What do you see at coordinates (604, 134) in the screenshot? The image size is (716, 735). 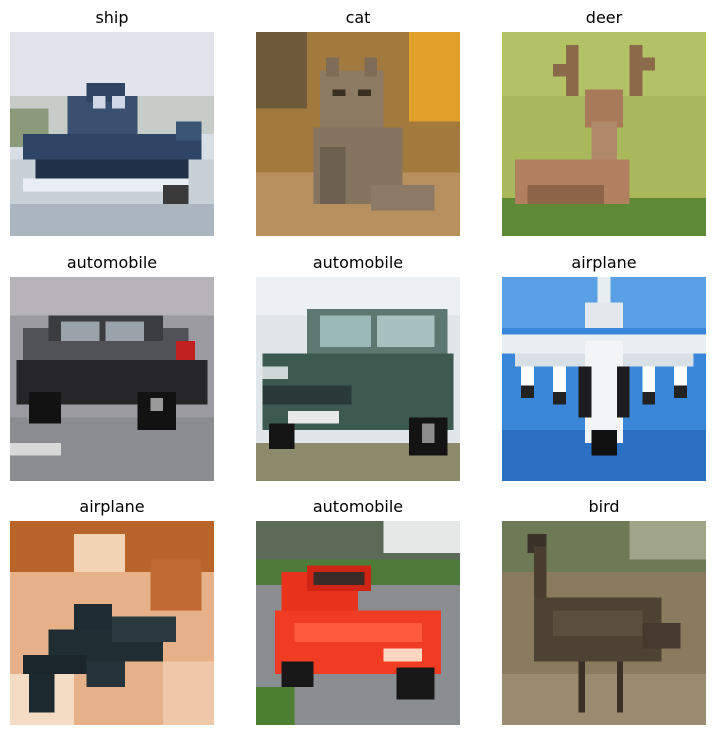 I see `deer-image` at bounding box center [604, 134].